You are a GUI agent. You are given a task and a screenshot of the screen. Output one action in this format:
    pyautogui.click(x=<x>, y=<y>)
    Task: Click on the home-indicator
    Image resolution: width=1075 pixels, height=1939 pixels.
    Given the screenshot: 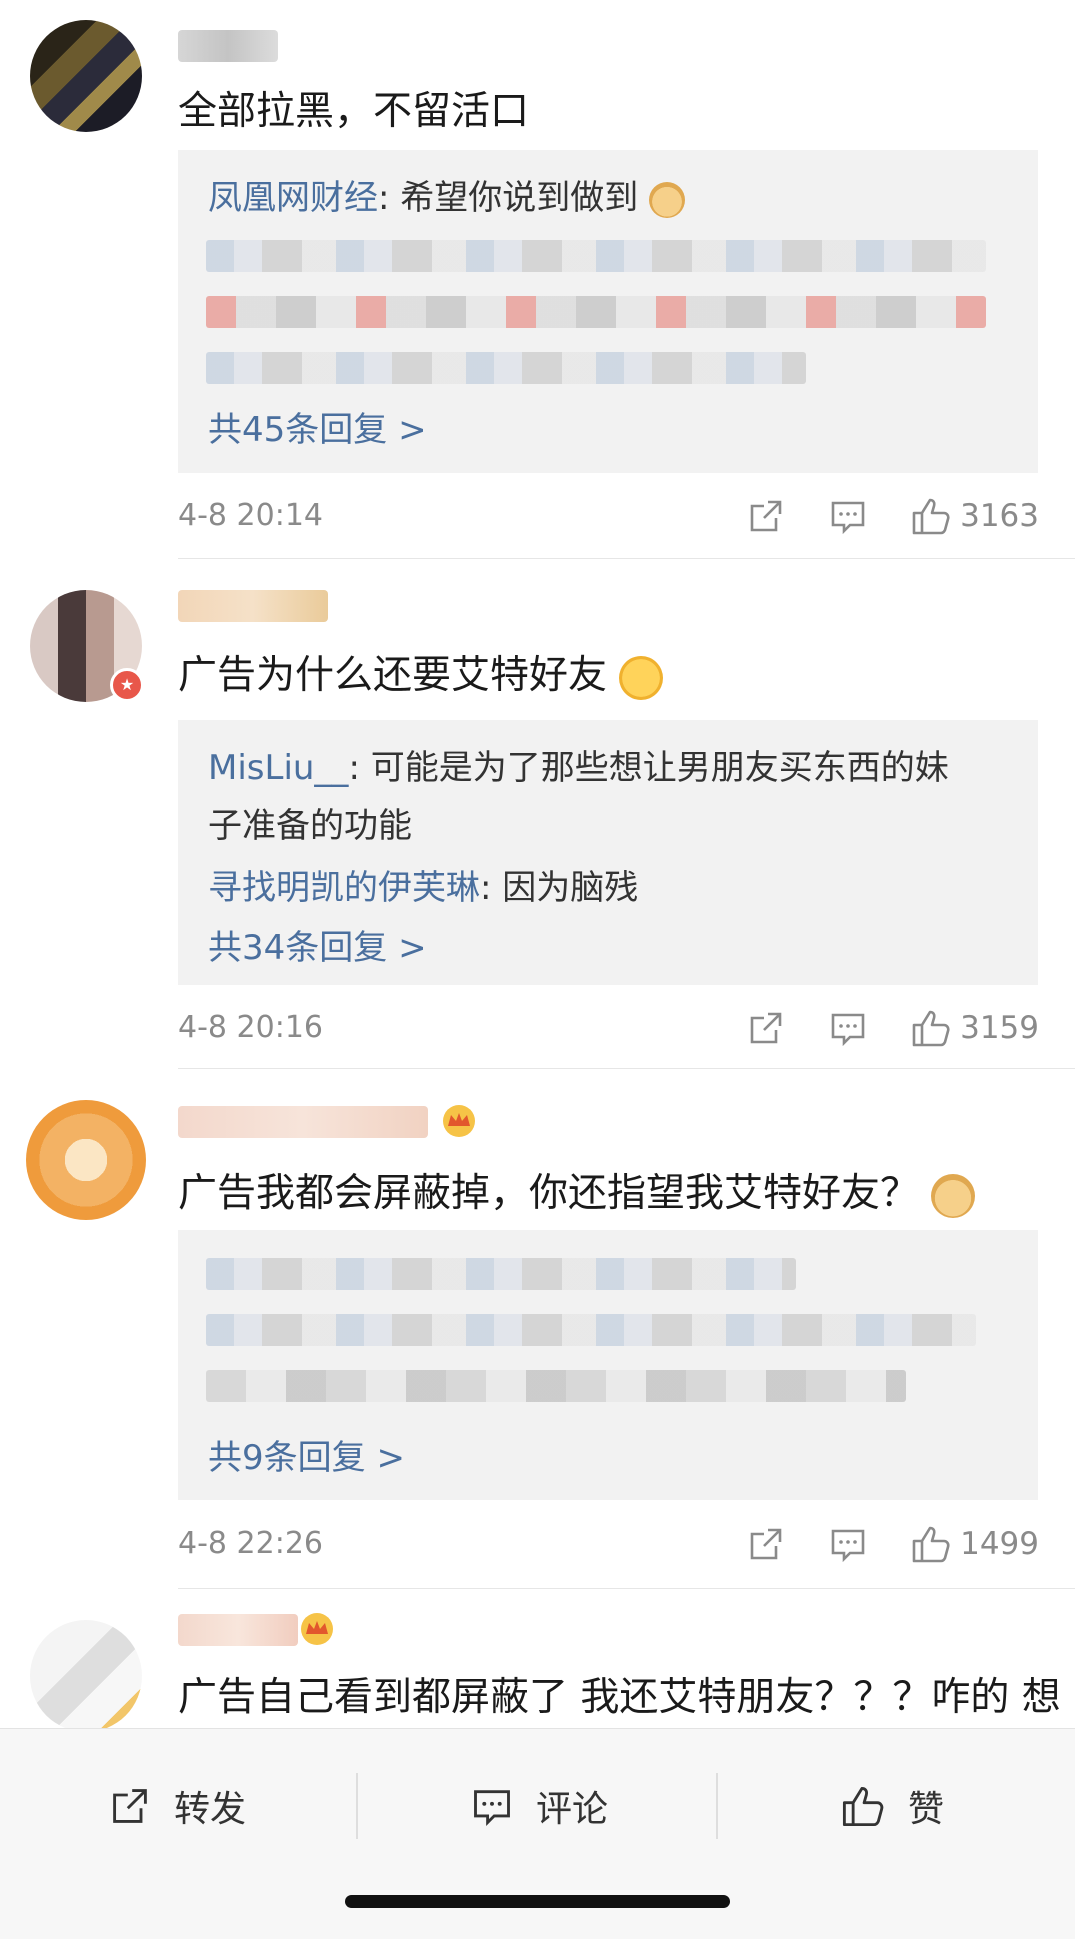 What is the action you would take?
    pyautogui.click(x=537, y=1901)
    